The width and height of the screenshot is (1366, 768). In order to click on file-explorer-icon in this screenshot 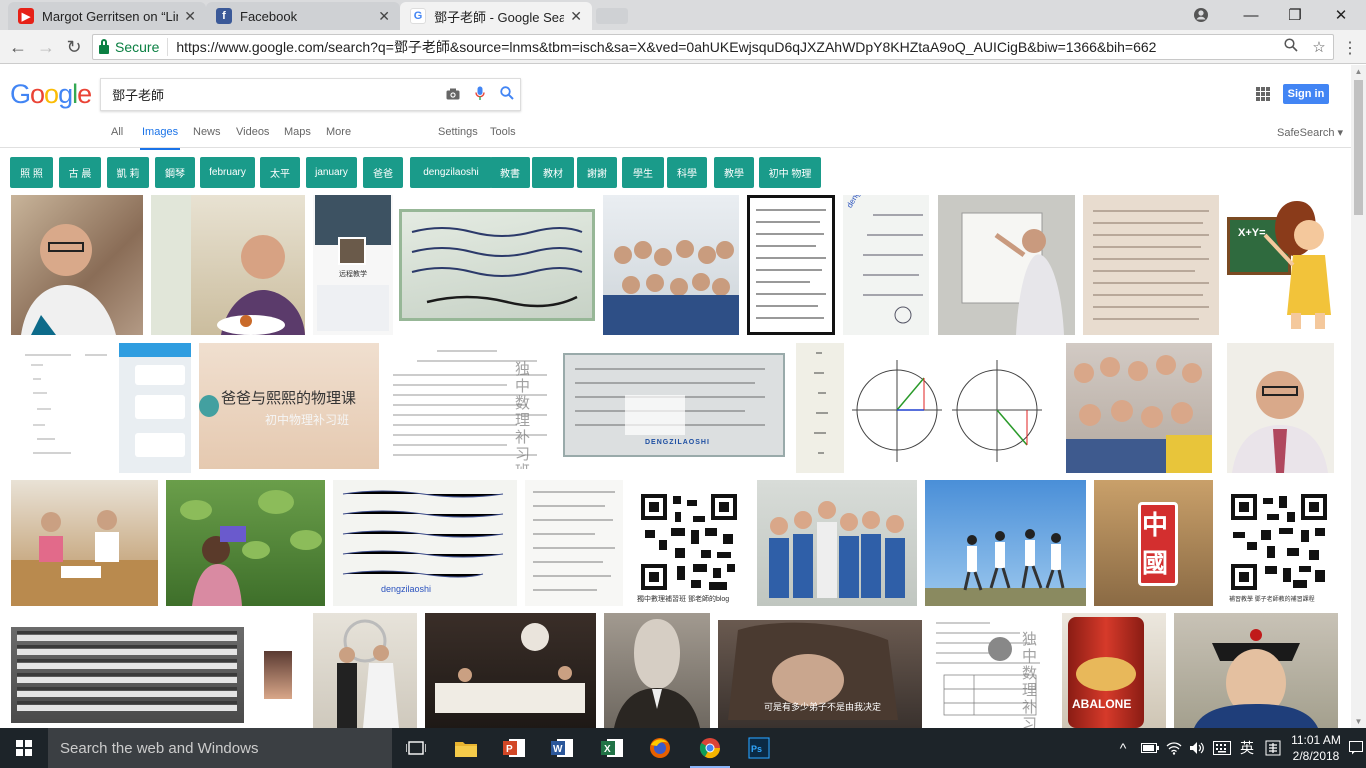, I will do `click(466, 748)`.